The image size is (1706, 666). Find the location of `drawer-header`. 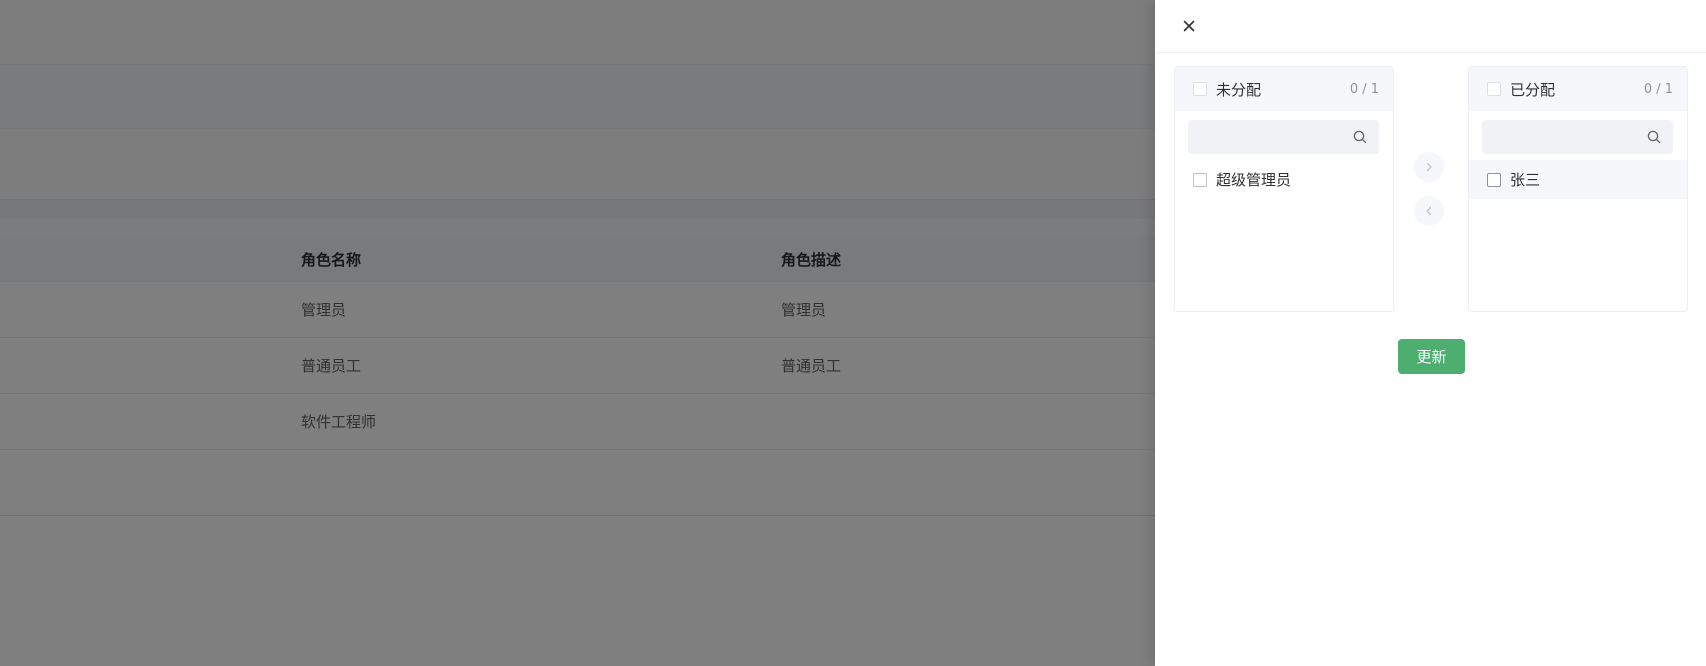

drawer-header is located at coordinates (1430, 26).